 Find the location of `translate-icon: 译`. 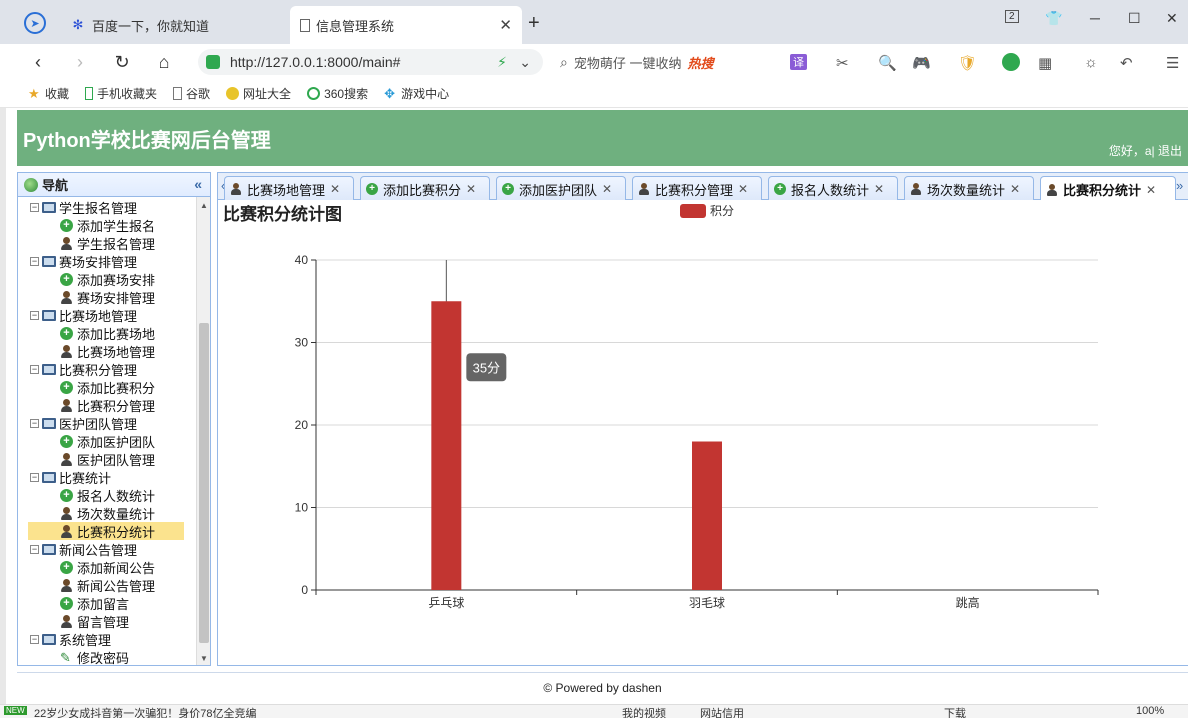

translate-icon: 译 is located at coordinates (798, 62).